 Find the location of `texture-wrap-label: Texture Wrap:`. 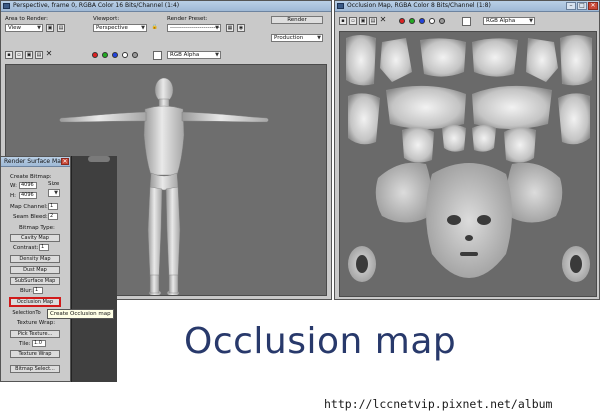

texture-wrap-label: Texture Wrap: is located at coordinates (36, 323).